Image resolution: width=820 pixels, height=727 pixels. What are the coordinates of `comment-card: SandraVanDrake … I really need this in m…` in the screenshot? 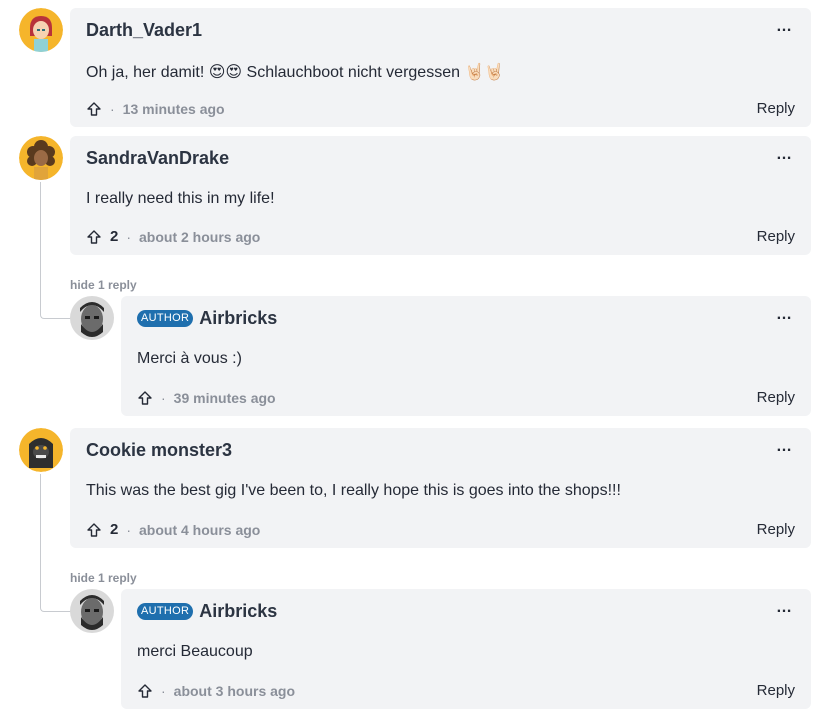 It's located at (440, 195).